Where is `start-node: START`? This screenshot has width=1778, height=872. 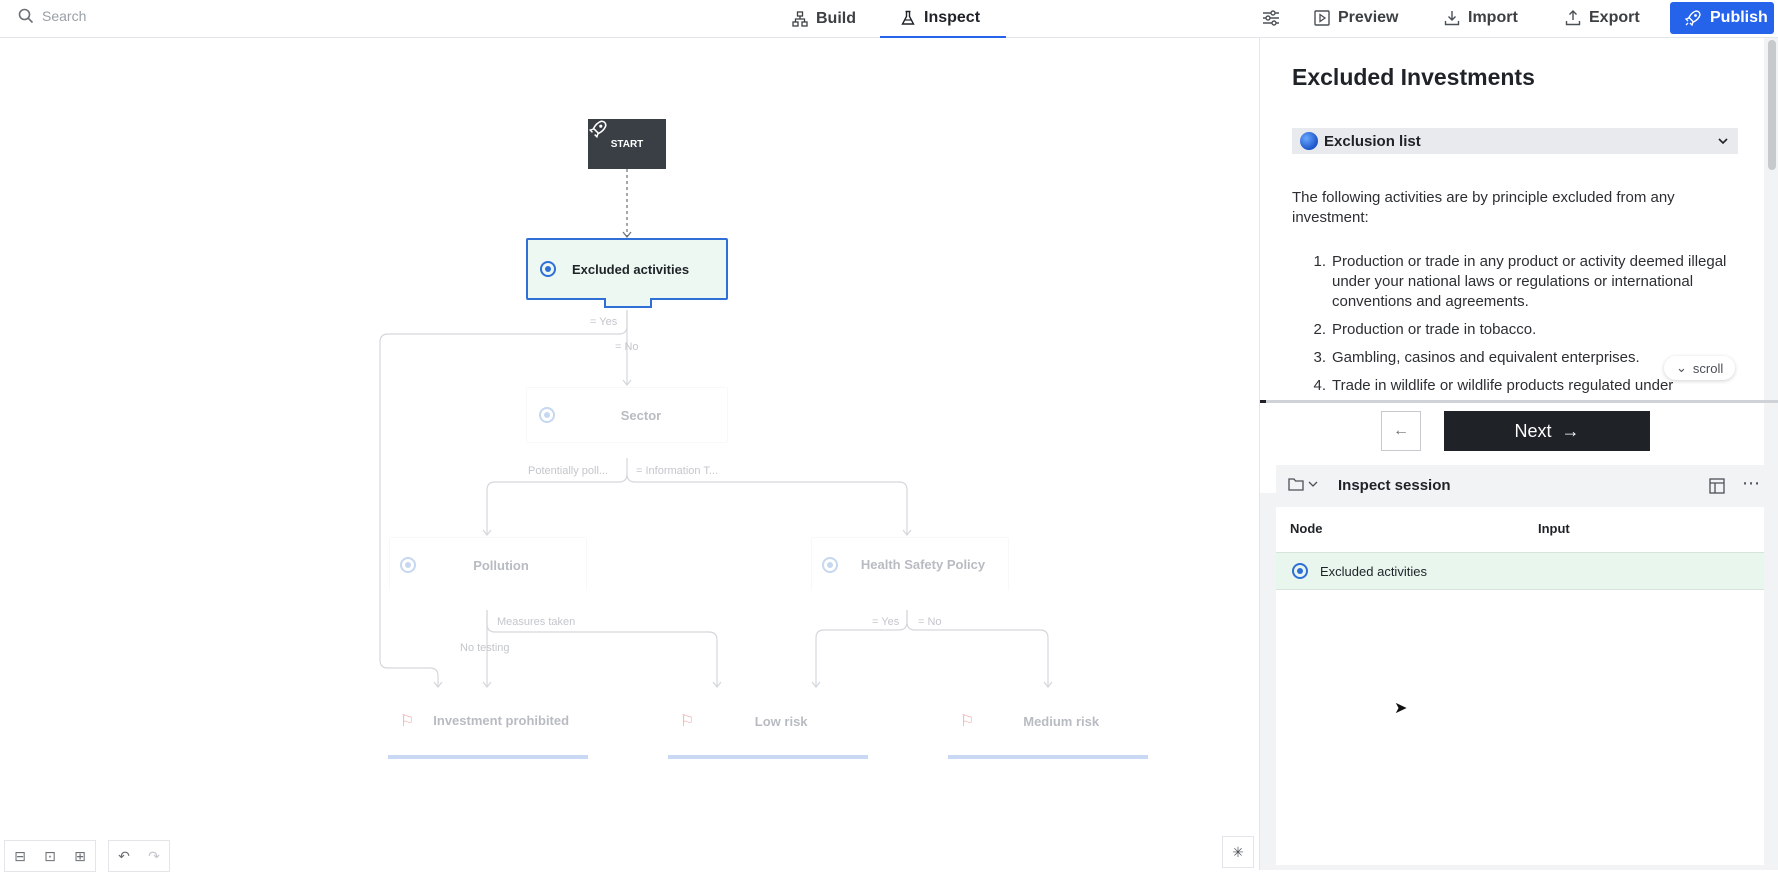 start-node: START is located at coordinates (627, 144).